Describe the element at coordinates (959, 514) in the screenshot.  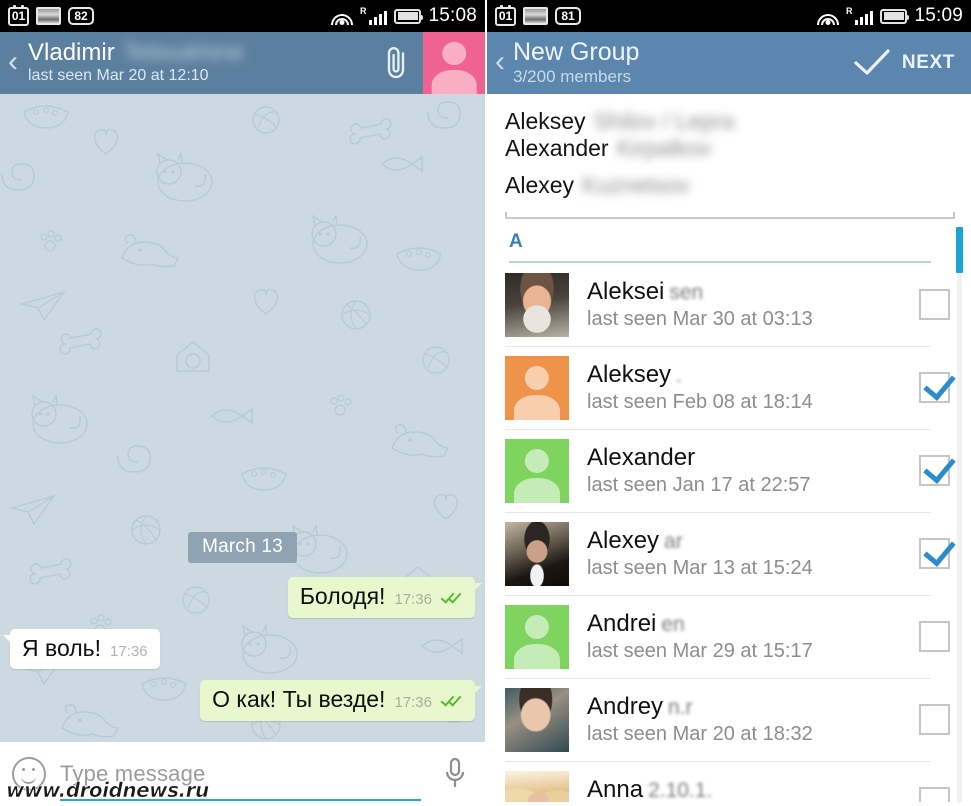
I see `scrollbar-track` at that location.